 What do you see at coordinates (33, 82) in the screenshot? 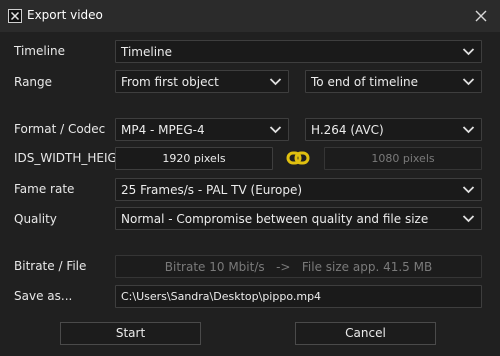
I see `range-label: Range` at bounding box center [33, 82].